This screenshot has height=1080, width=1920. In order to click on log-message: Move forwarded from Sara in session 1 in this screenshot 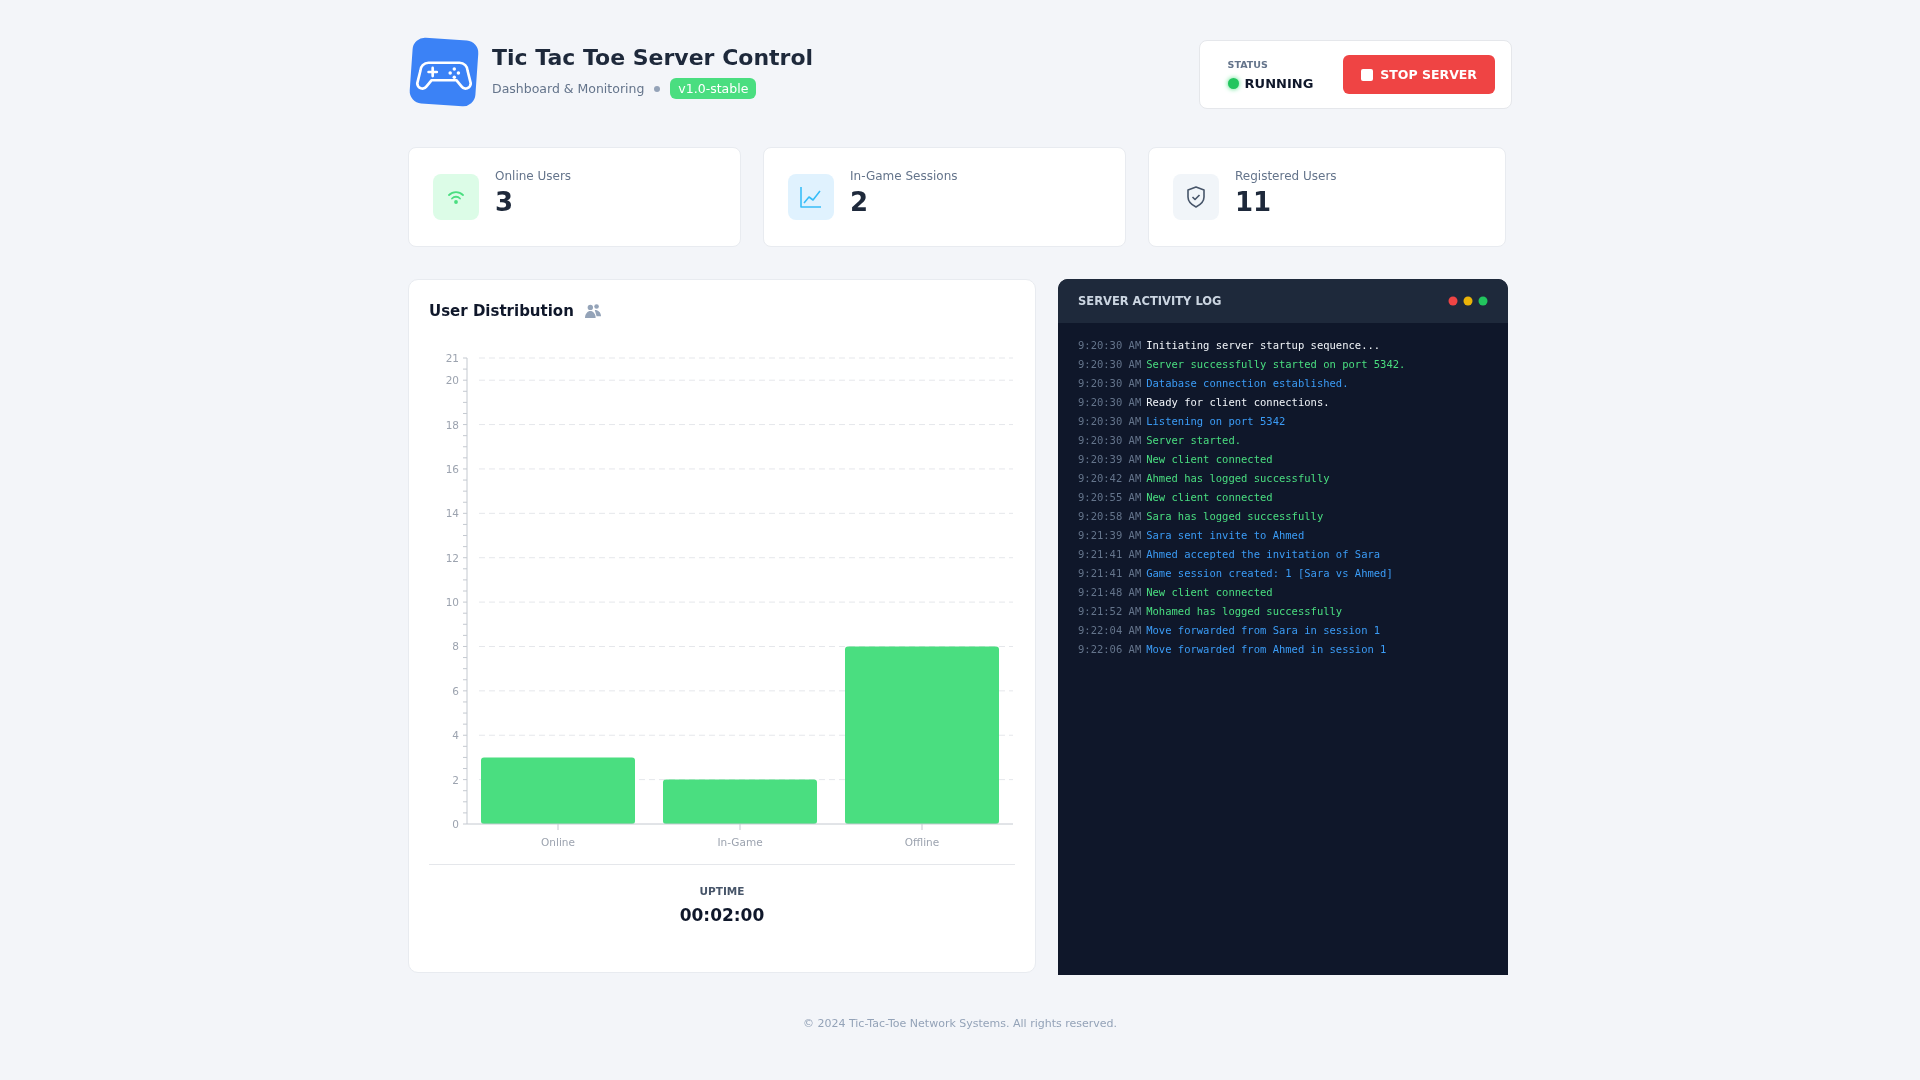, I will do `click(1263, 630)`.